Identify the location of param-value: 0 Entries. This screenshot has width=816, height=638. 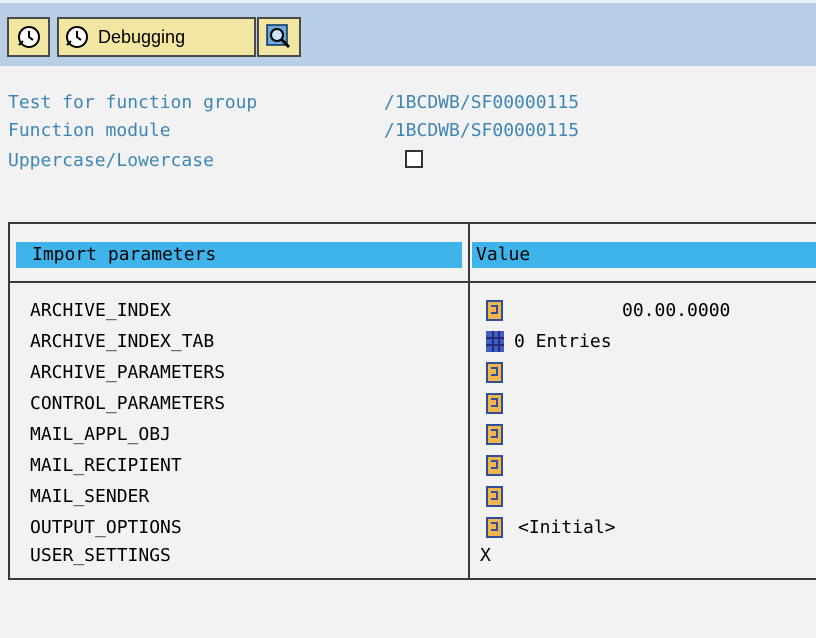
(563, 341).